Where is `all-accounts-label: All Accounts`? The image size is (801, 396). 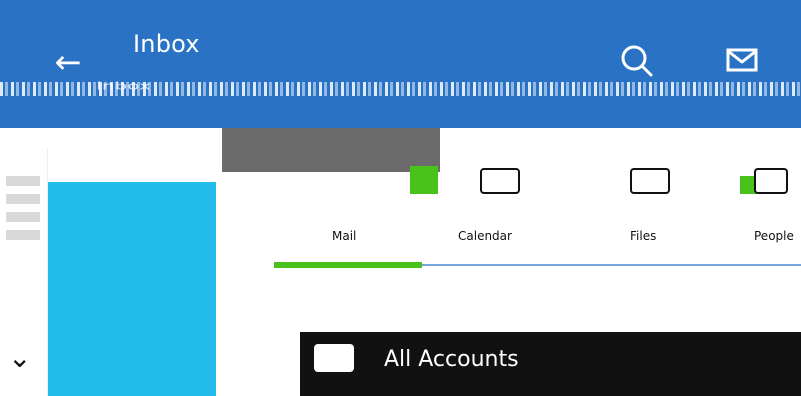
all-accounts-label: All Accounts is located at coordinates (451, 359).